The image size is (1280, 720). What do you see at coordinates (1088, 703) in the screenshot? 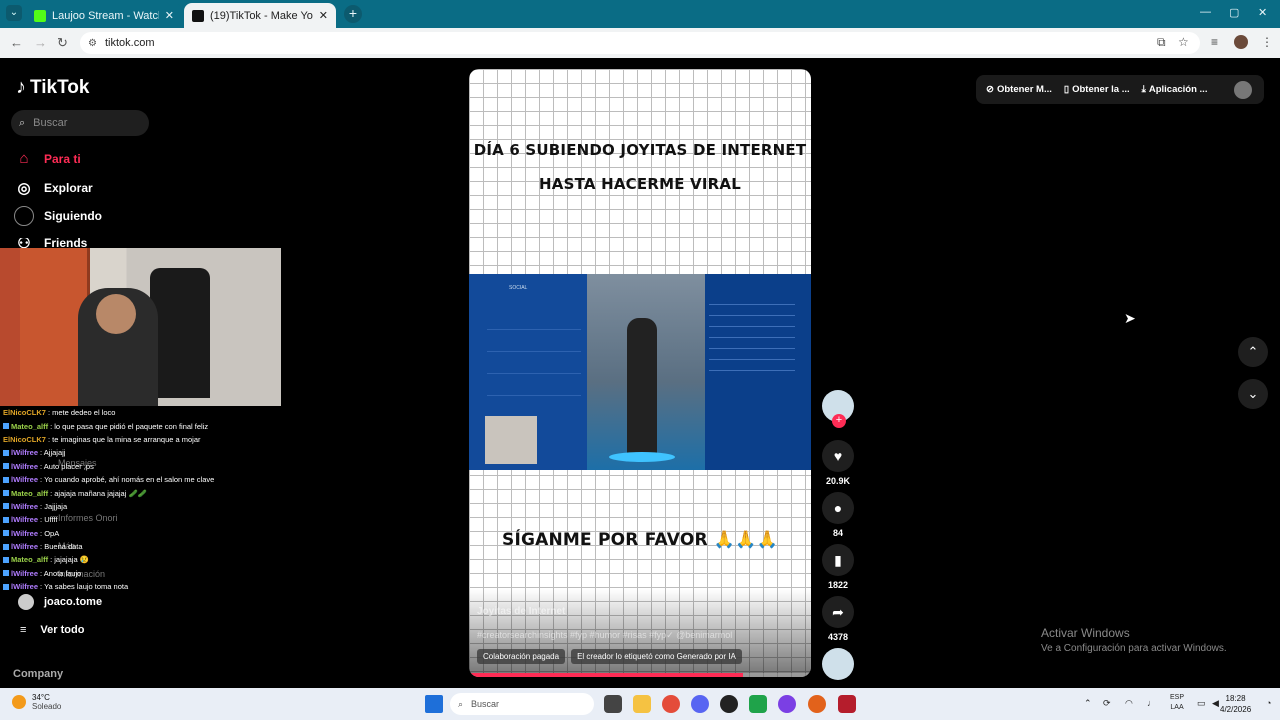
I see `tray-expand-icon: ⌃` at bounding box center [1088, 703].